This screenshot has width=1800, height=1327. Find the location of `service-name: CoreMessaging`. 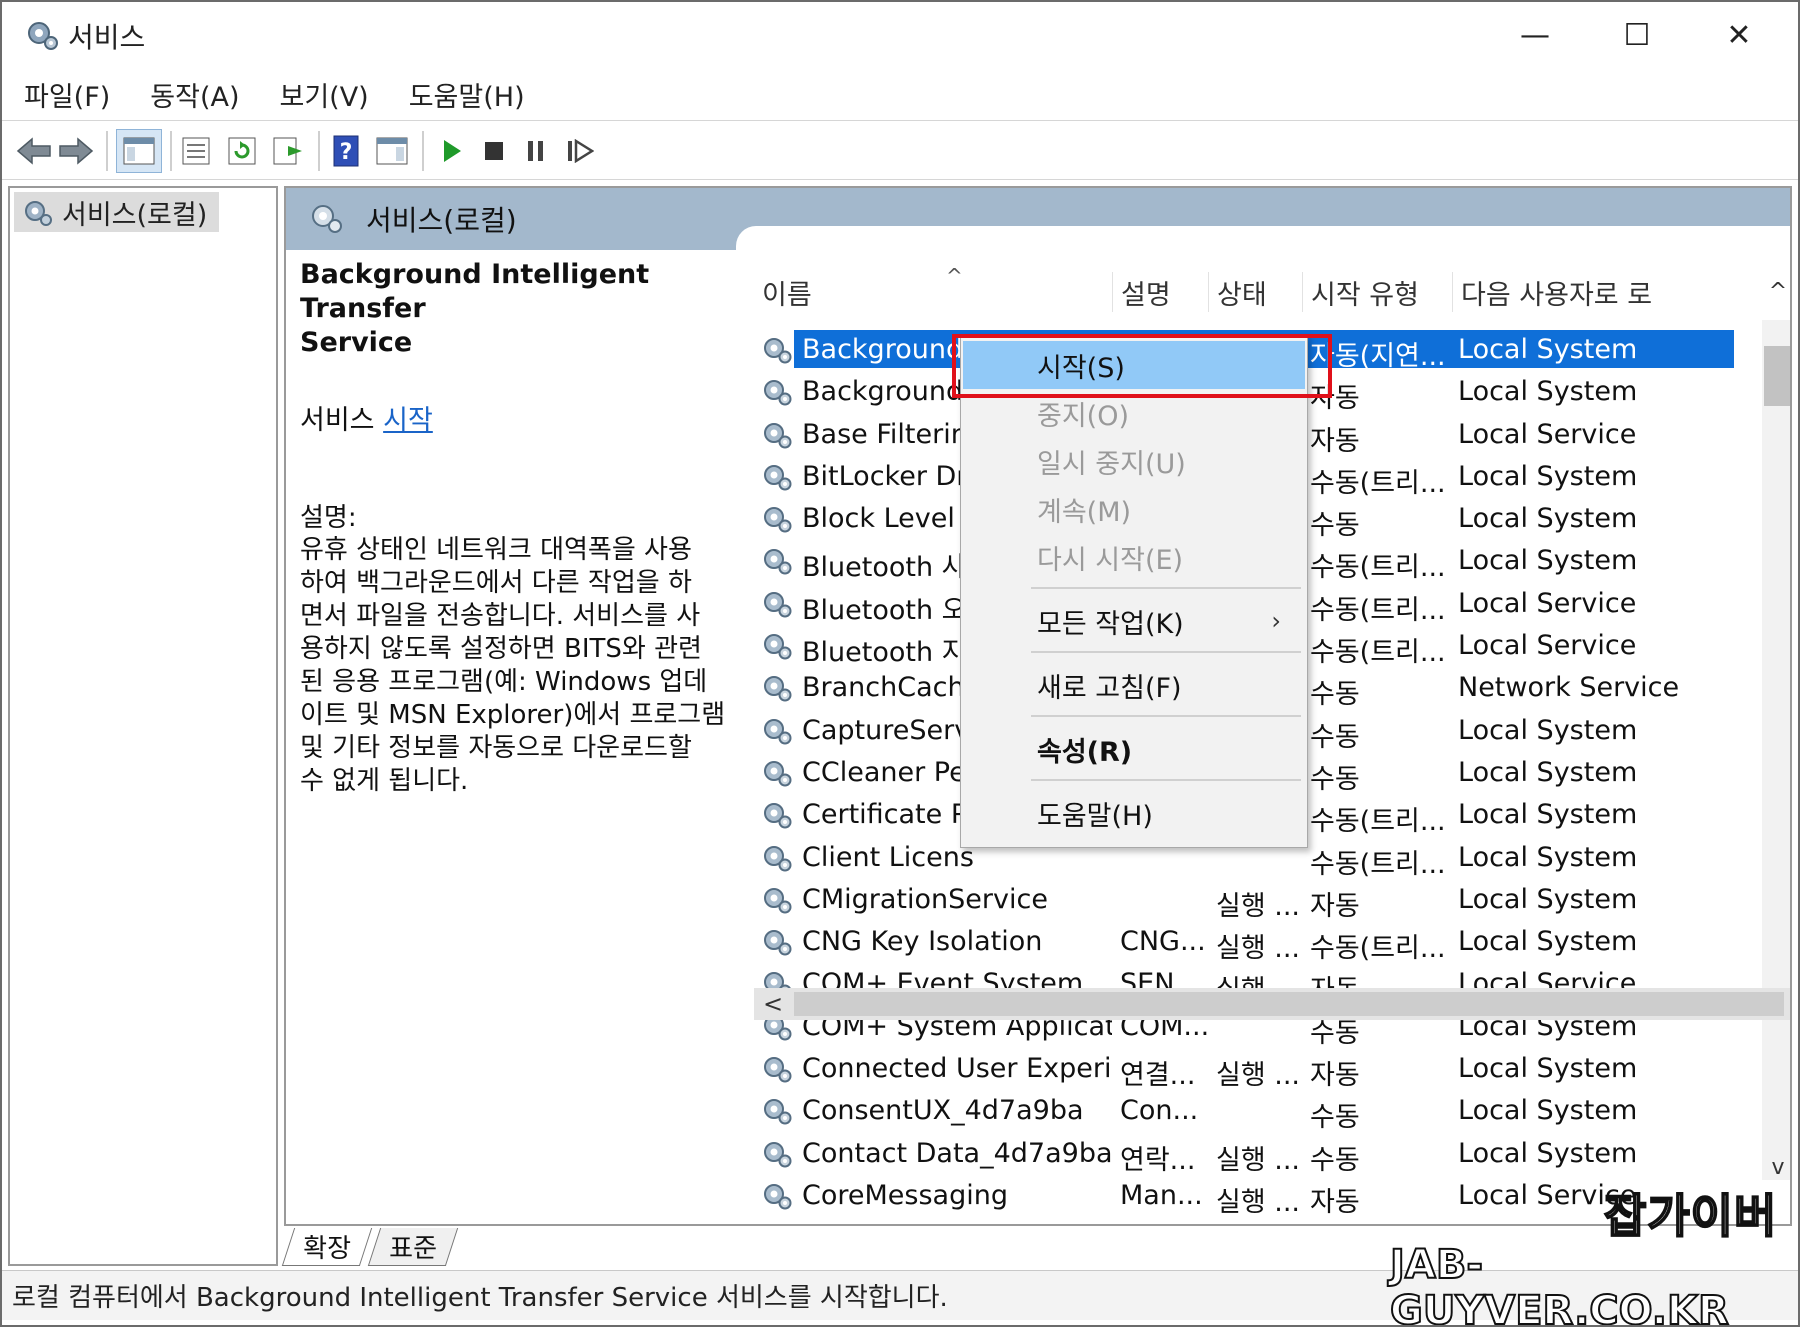

service-name: CoreMessaging is located at coordinates (905, 1195).